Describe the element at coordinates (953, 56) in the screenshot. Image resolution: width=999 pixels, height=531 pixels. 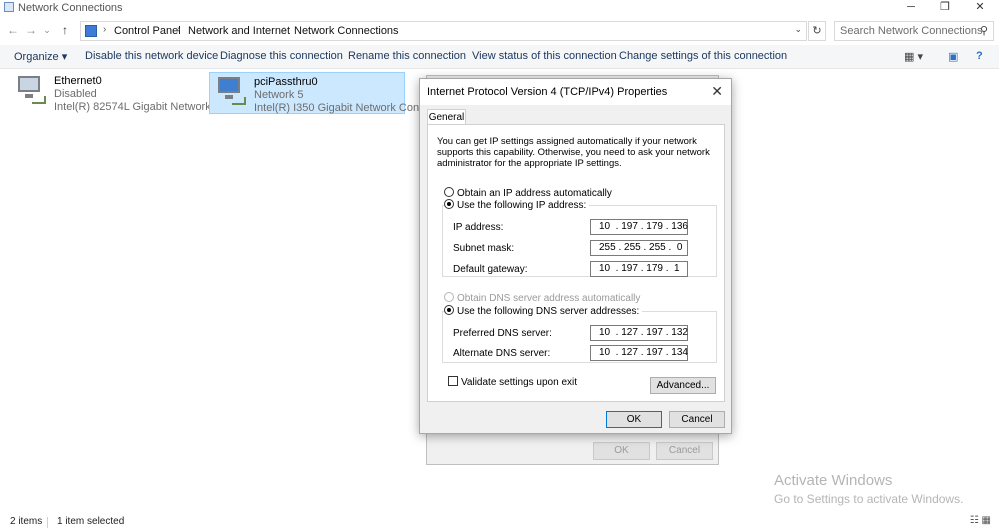
I see `preview-pane-icon: ▣` at that location.